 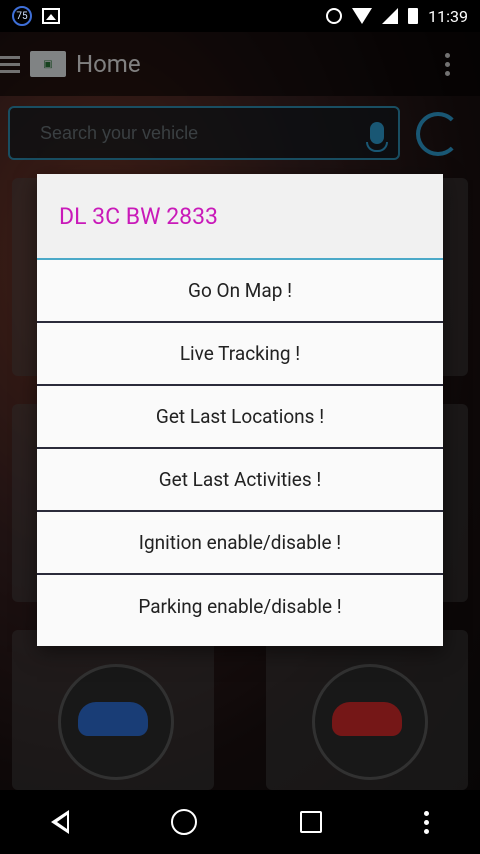 I want to click on more-icon, so click(x=426, y=822).